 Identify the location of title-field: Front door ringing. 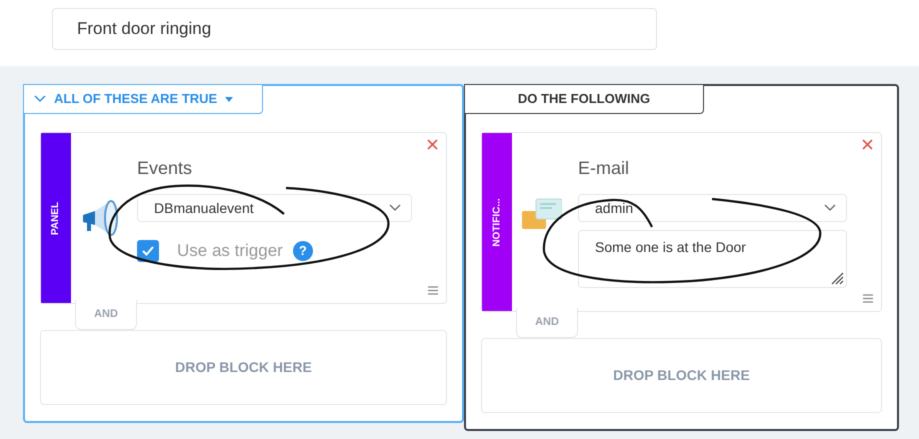
(354, 29).